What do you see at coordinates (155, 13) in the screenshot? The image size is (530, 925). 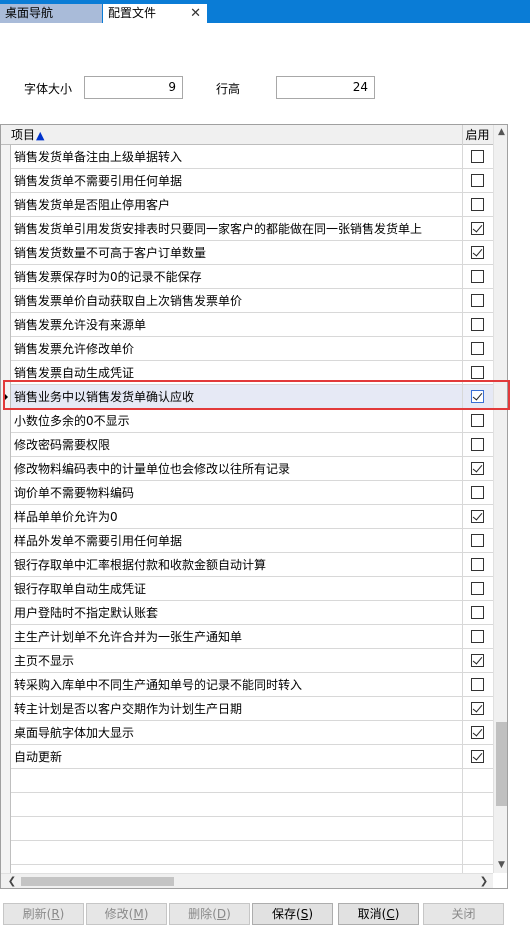 I see `tab-config-file: 配置文件 ✕` at bounding box center [155, 13].